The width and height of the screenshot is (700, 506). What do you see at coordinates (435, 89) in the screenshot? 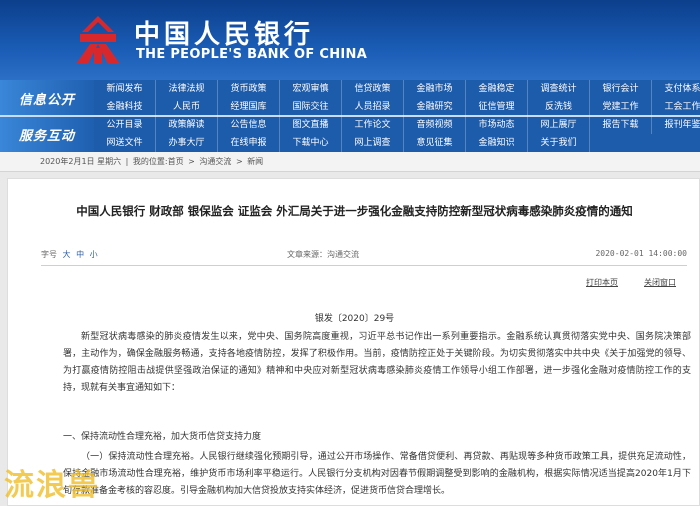
I see `nav-item: 金融市场` at bounding box center [435, 89].